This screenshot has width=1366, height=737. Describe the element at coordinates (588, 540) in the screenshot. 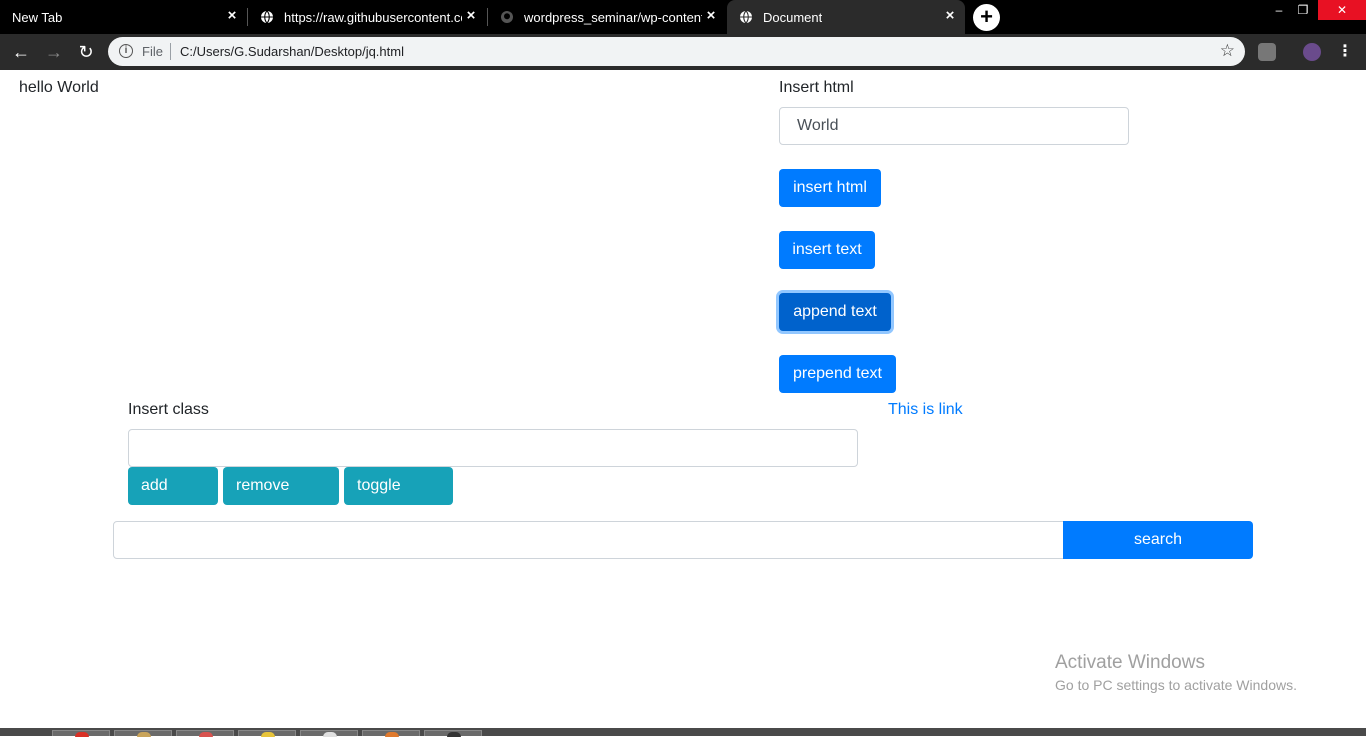

I see `search-input` at that location.